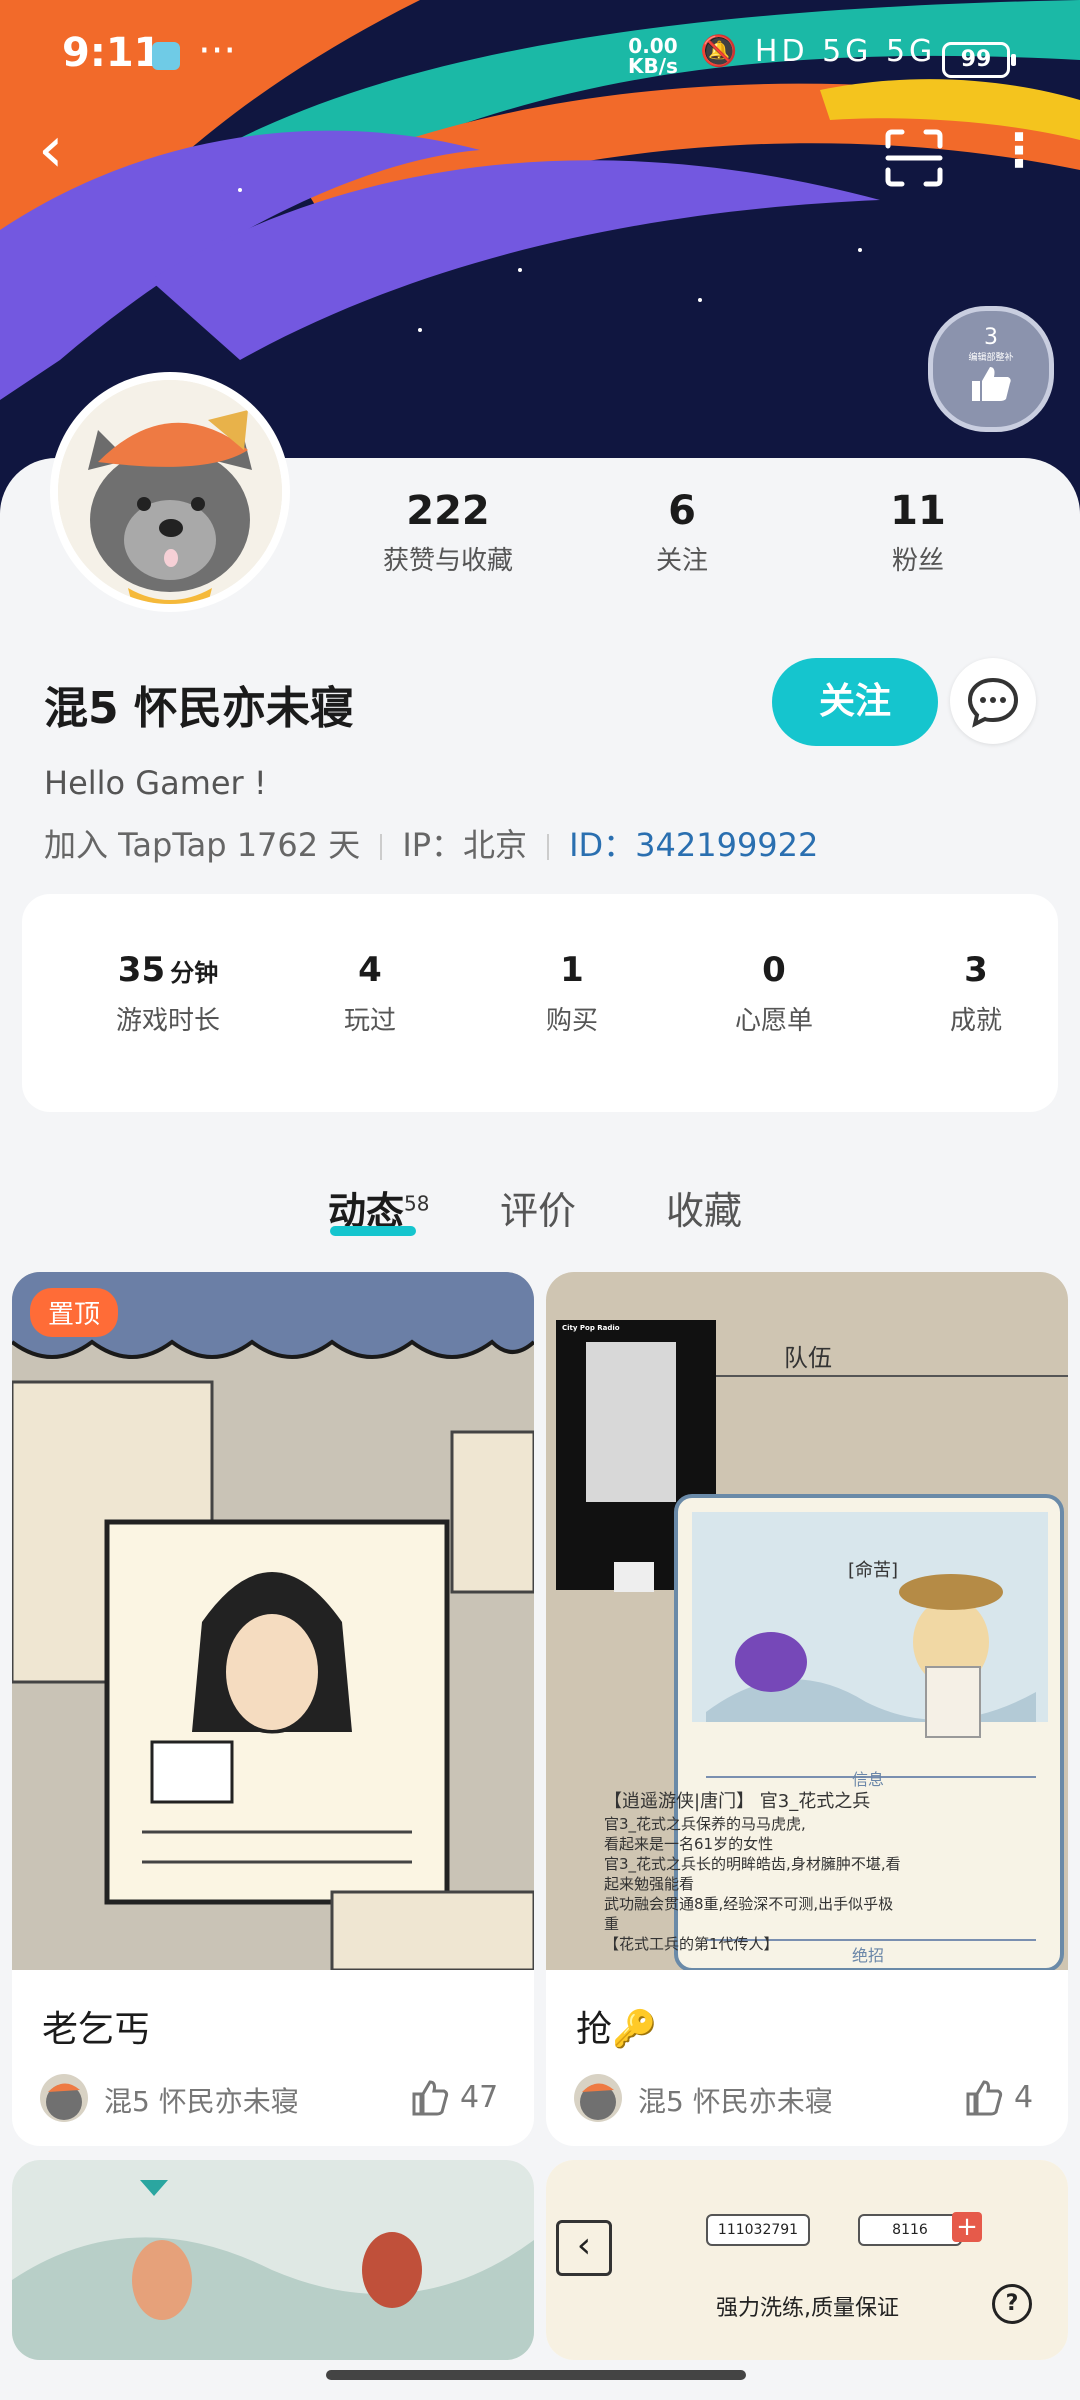  What do you see at coordinates (167, 1021) in the screenshot?
I see `play-time-label: 游戏时长` at bounding box center [167, 1021].